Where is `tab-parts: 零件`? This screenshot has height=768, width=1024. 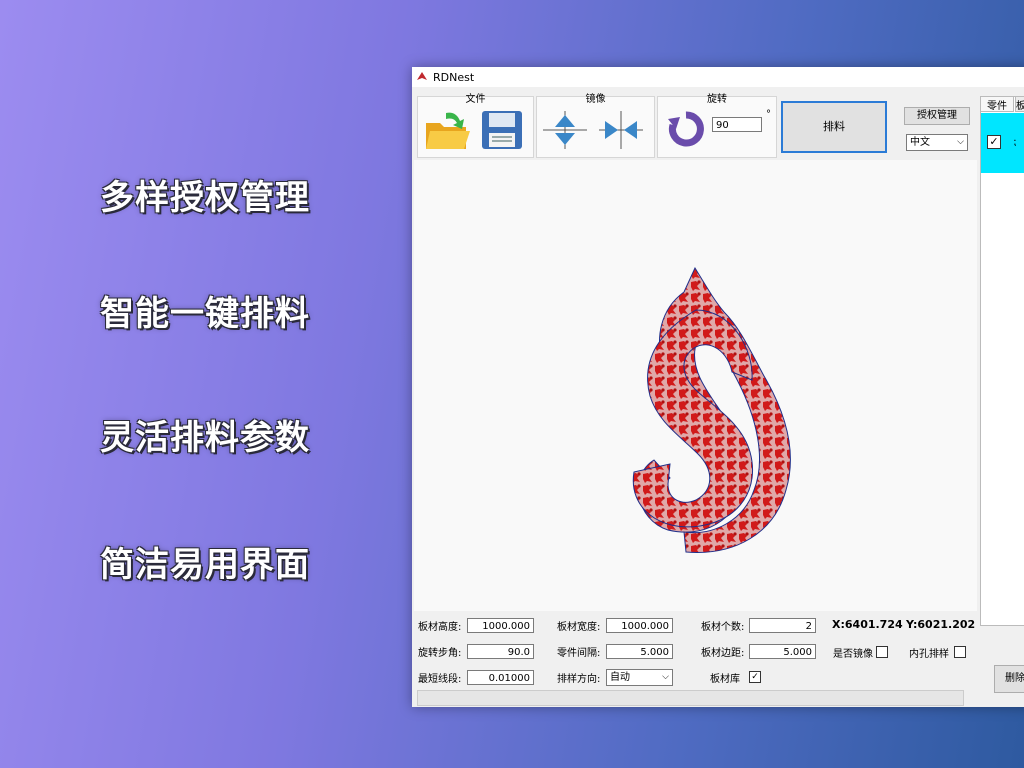 tab-parts: 零件 is located at coordinates (997, 104).